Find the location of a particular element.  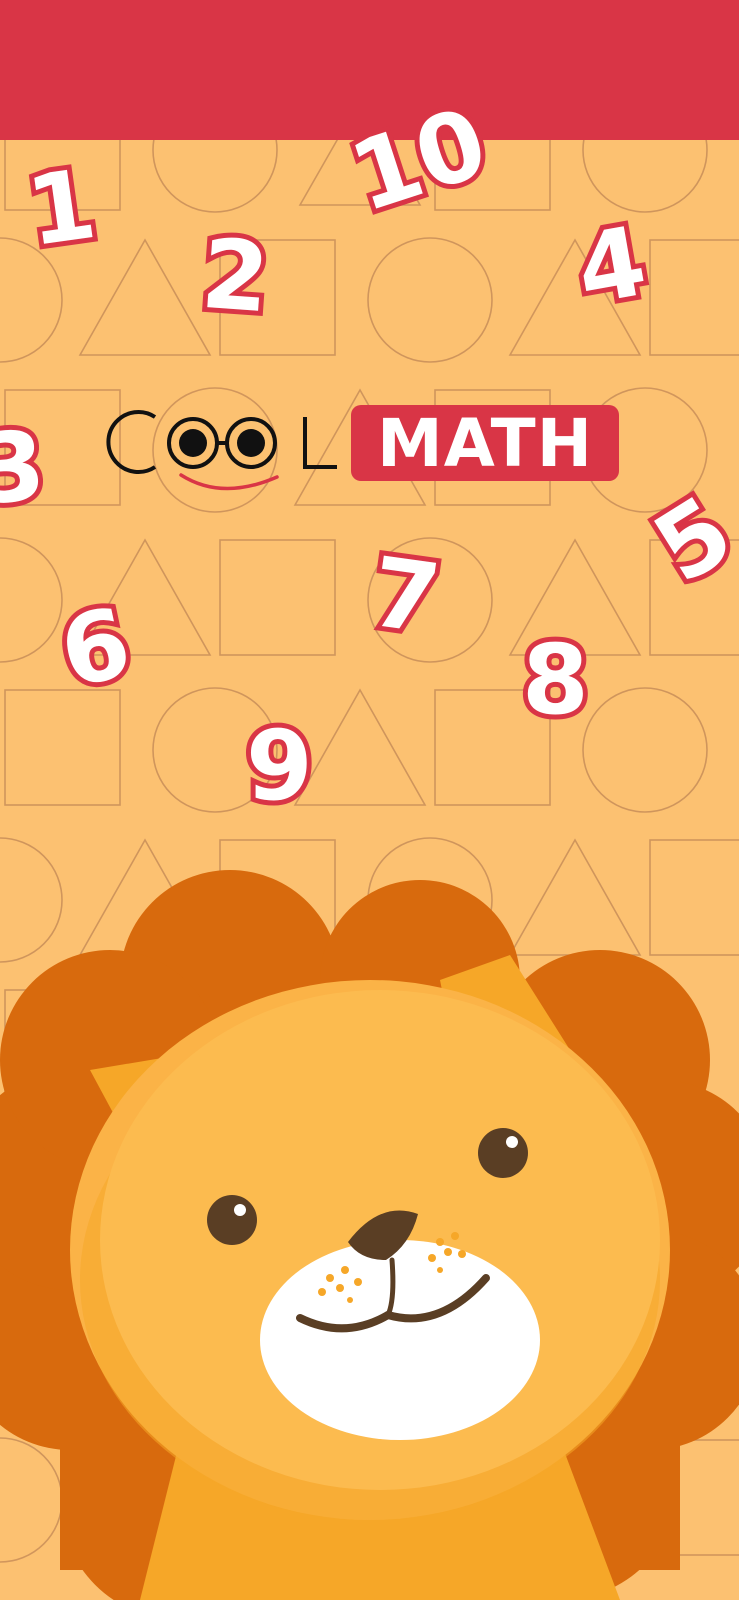

cool-text-graphic is located at coordinates (221, 450).